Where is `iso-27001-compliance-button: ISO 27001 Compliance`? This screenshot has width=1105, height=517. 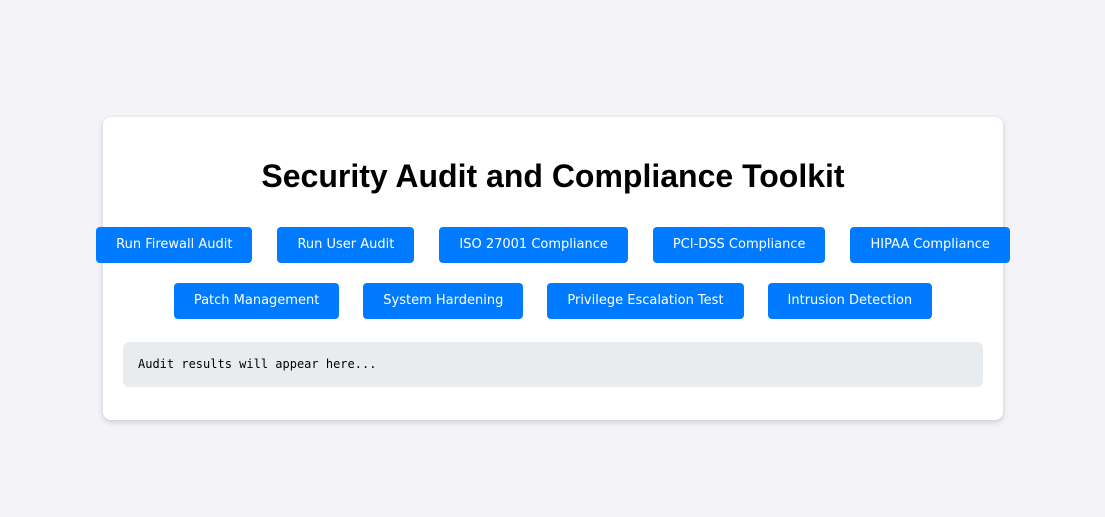 iso-27001-compliance-button: ISO 27001 Compliance is located at coordinates (533, 245).